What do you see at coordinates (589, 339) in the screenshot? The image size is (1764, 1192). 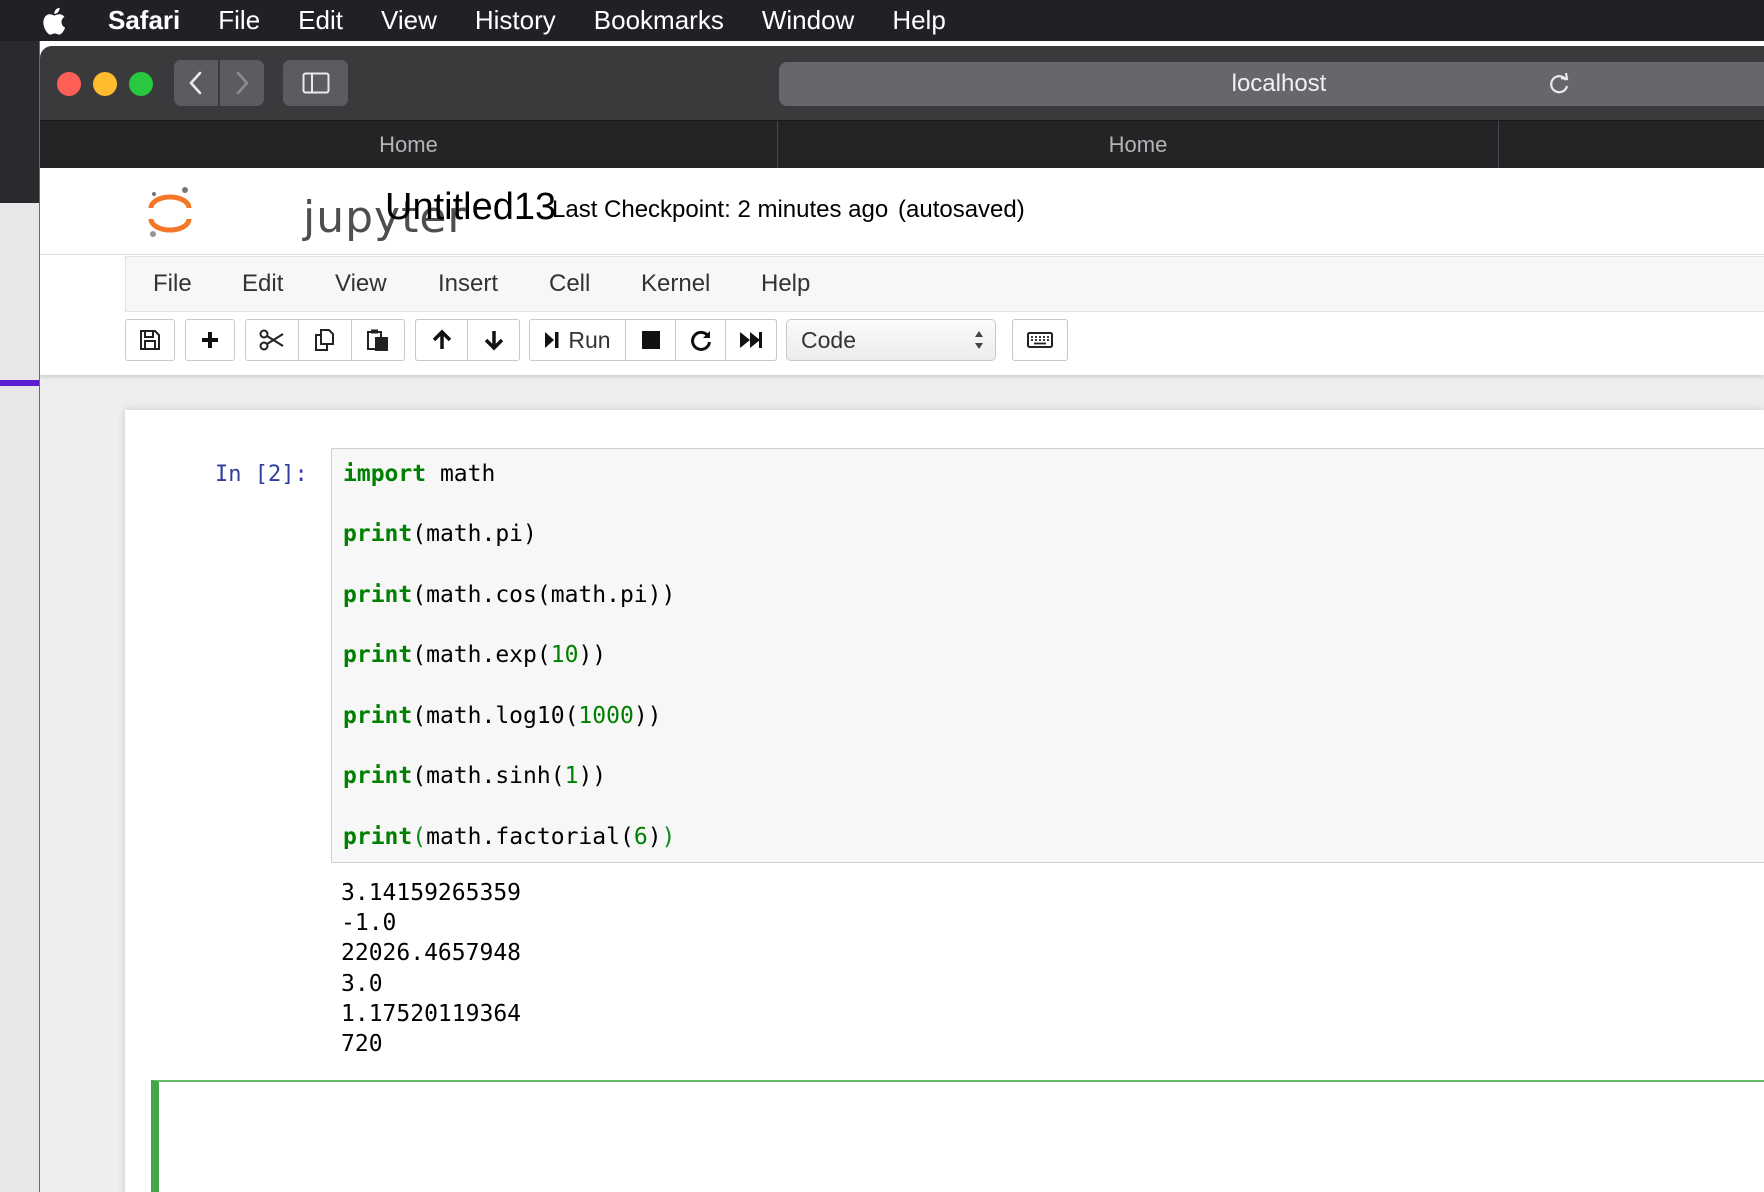 I see `run-label: Run` at bounding box center [589, 339].